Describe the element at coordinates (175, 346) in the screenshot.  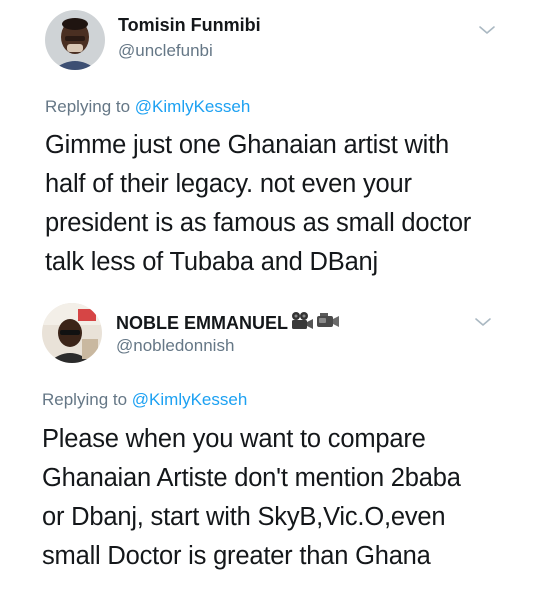
I see `user-handle: @nobledonnish` at that location.